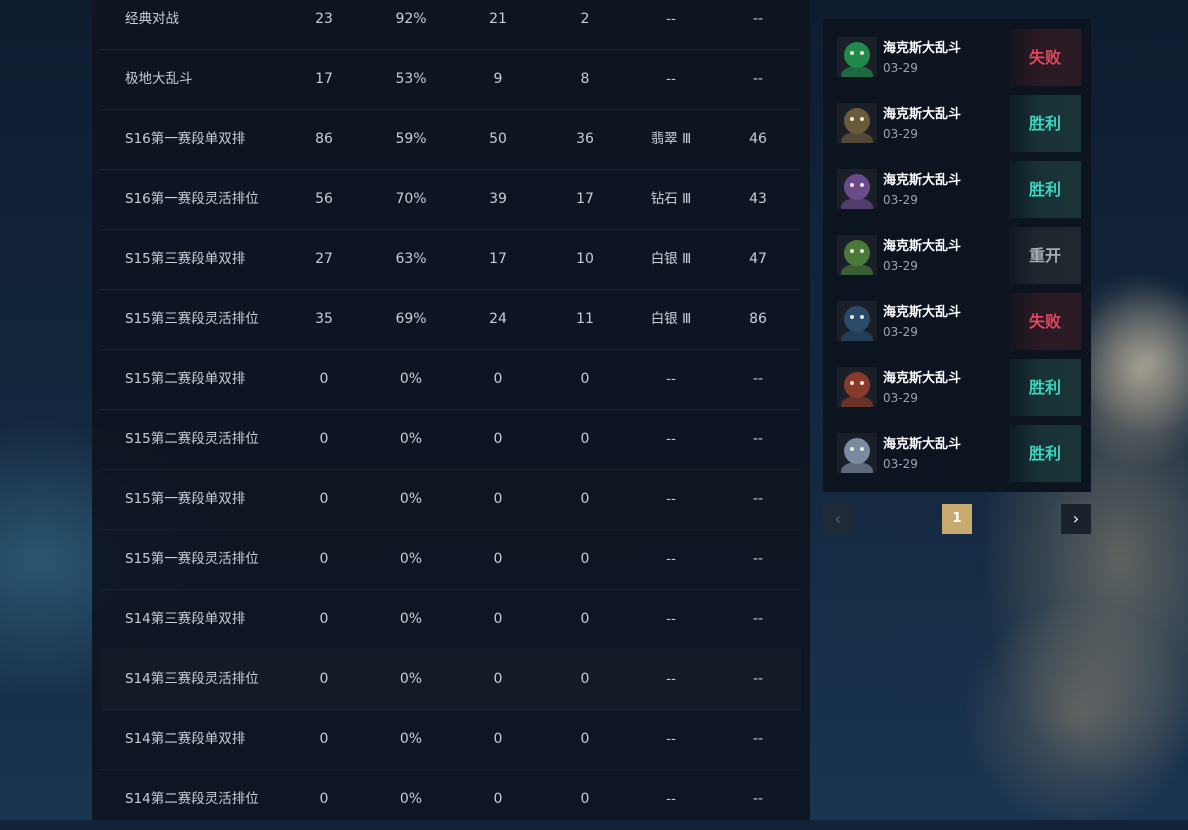 This screenshot has width=1188, height=830. I want to click on match-history-item: 海克斯大乱斗 03-29 重开, so click(959, 256).